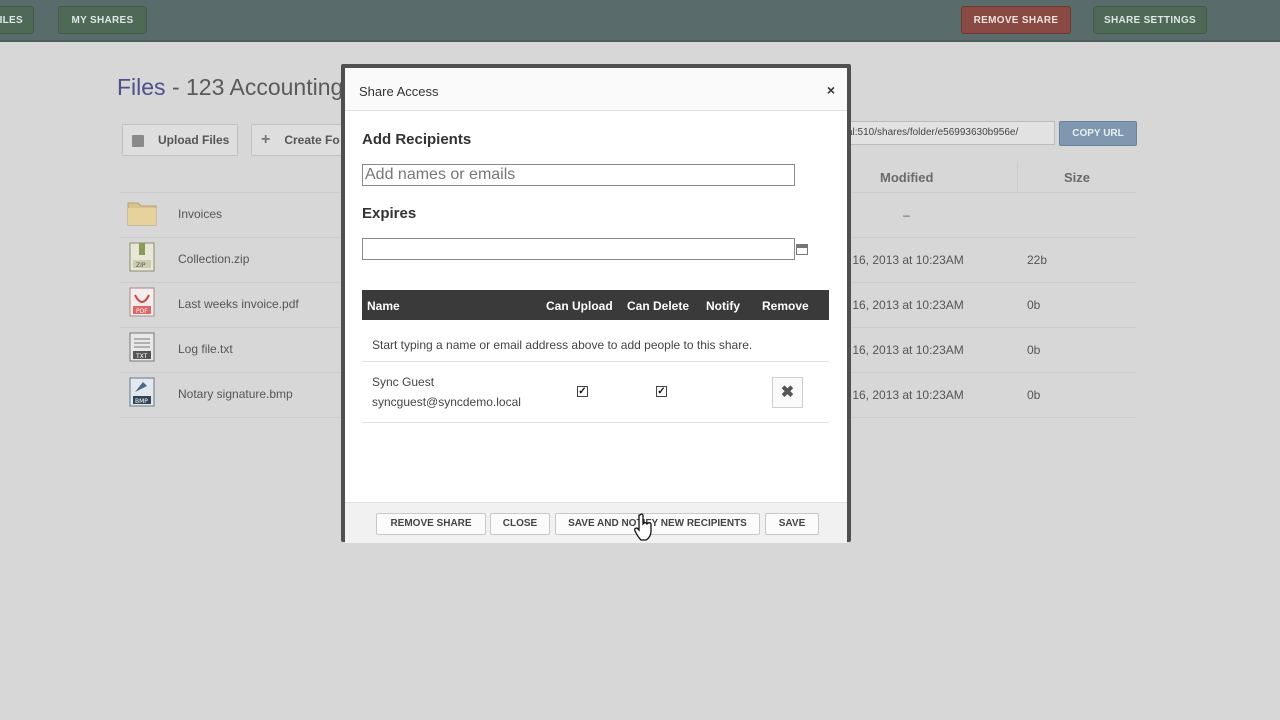 This screenshot has width=1280, height=720. What do you see at coordinates (1037, 260) in the screenshot?
I see `file-size: 22b` at bounding box center [1037, 260].